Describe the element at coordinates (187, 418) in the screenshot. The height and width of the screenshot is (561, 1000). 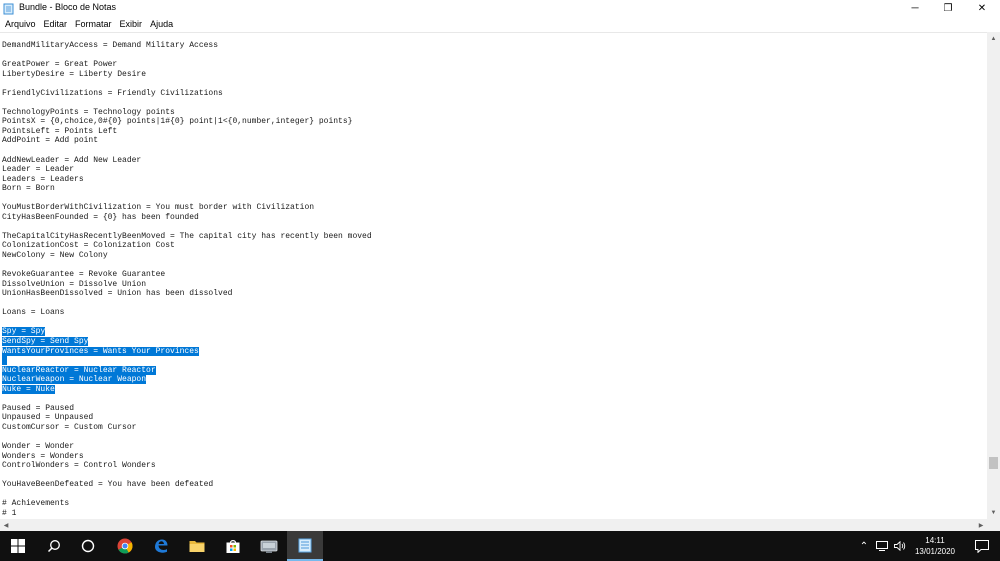
I see `text-line: Unpaused = Unpaused` at that location.